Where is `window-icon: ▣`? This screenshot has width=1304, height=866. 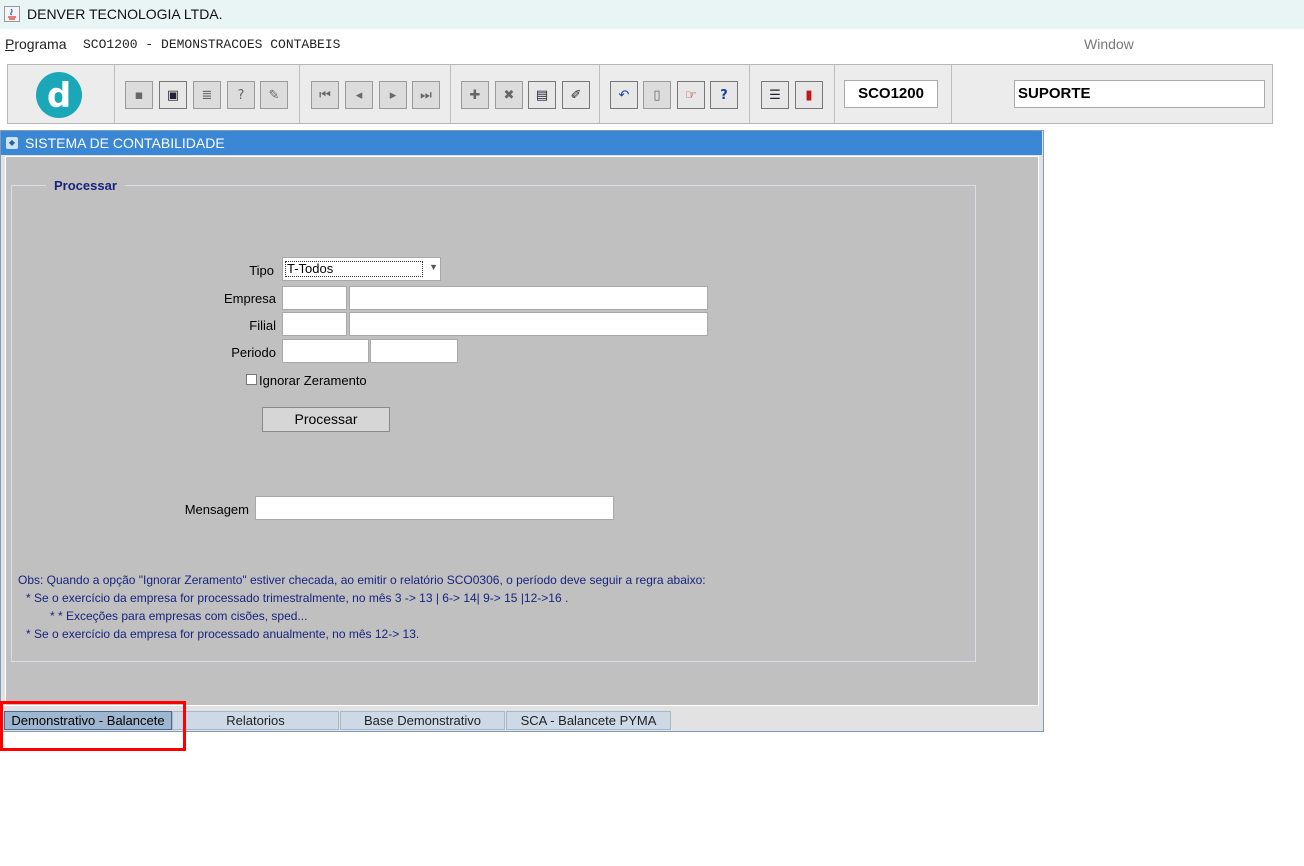 window-icon: ▣ is located at coordinates (173, 95).